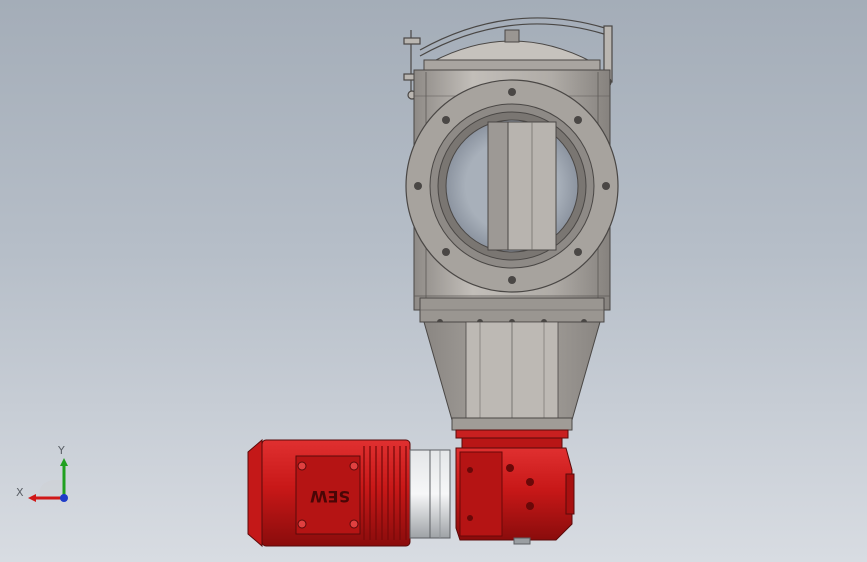  I want to click on x-axis-label: X, so click(20, 492).